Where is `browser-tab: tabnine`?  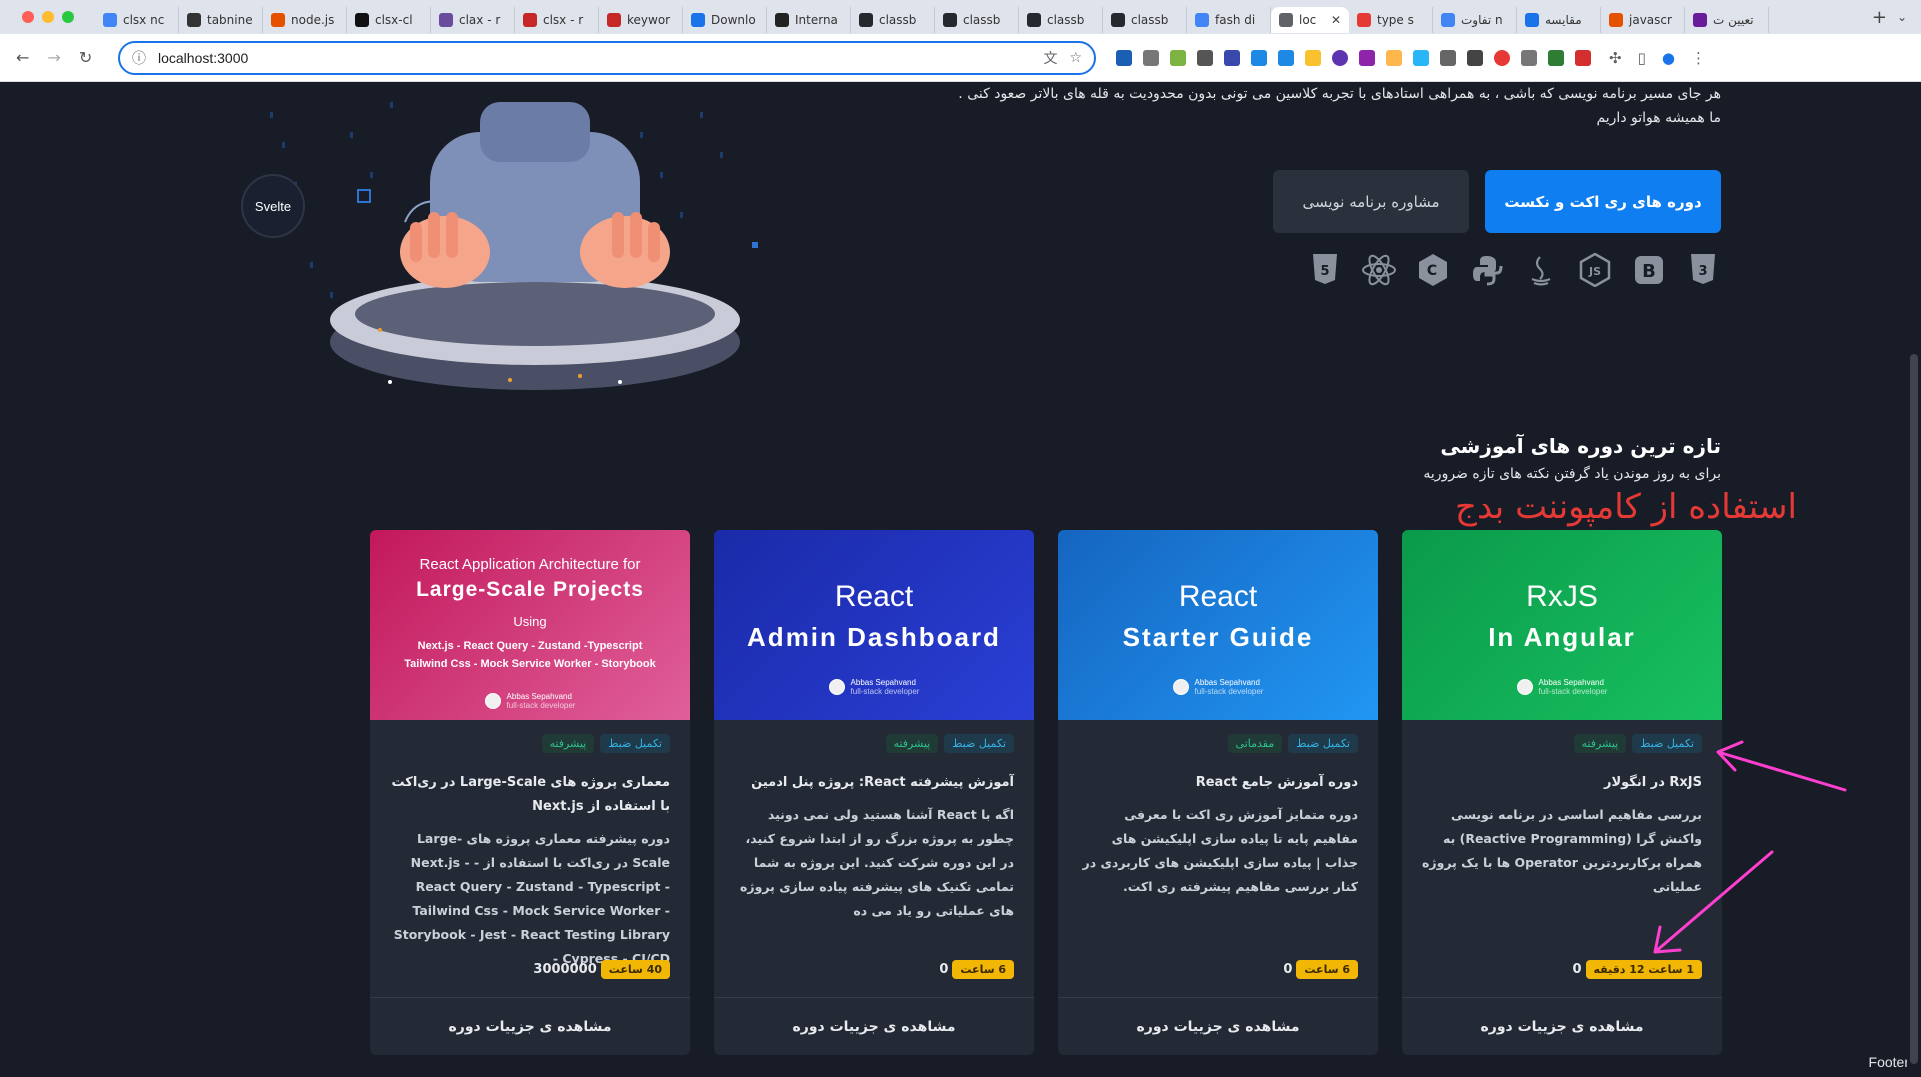 browser-tab: tabnine is located at coordinates (221, 20).